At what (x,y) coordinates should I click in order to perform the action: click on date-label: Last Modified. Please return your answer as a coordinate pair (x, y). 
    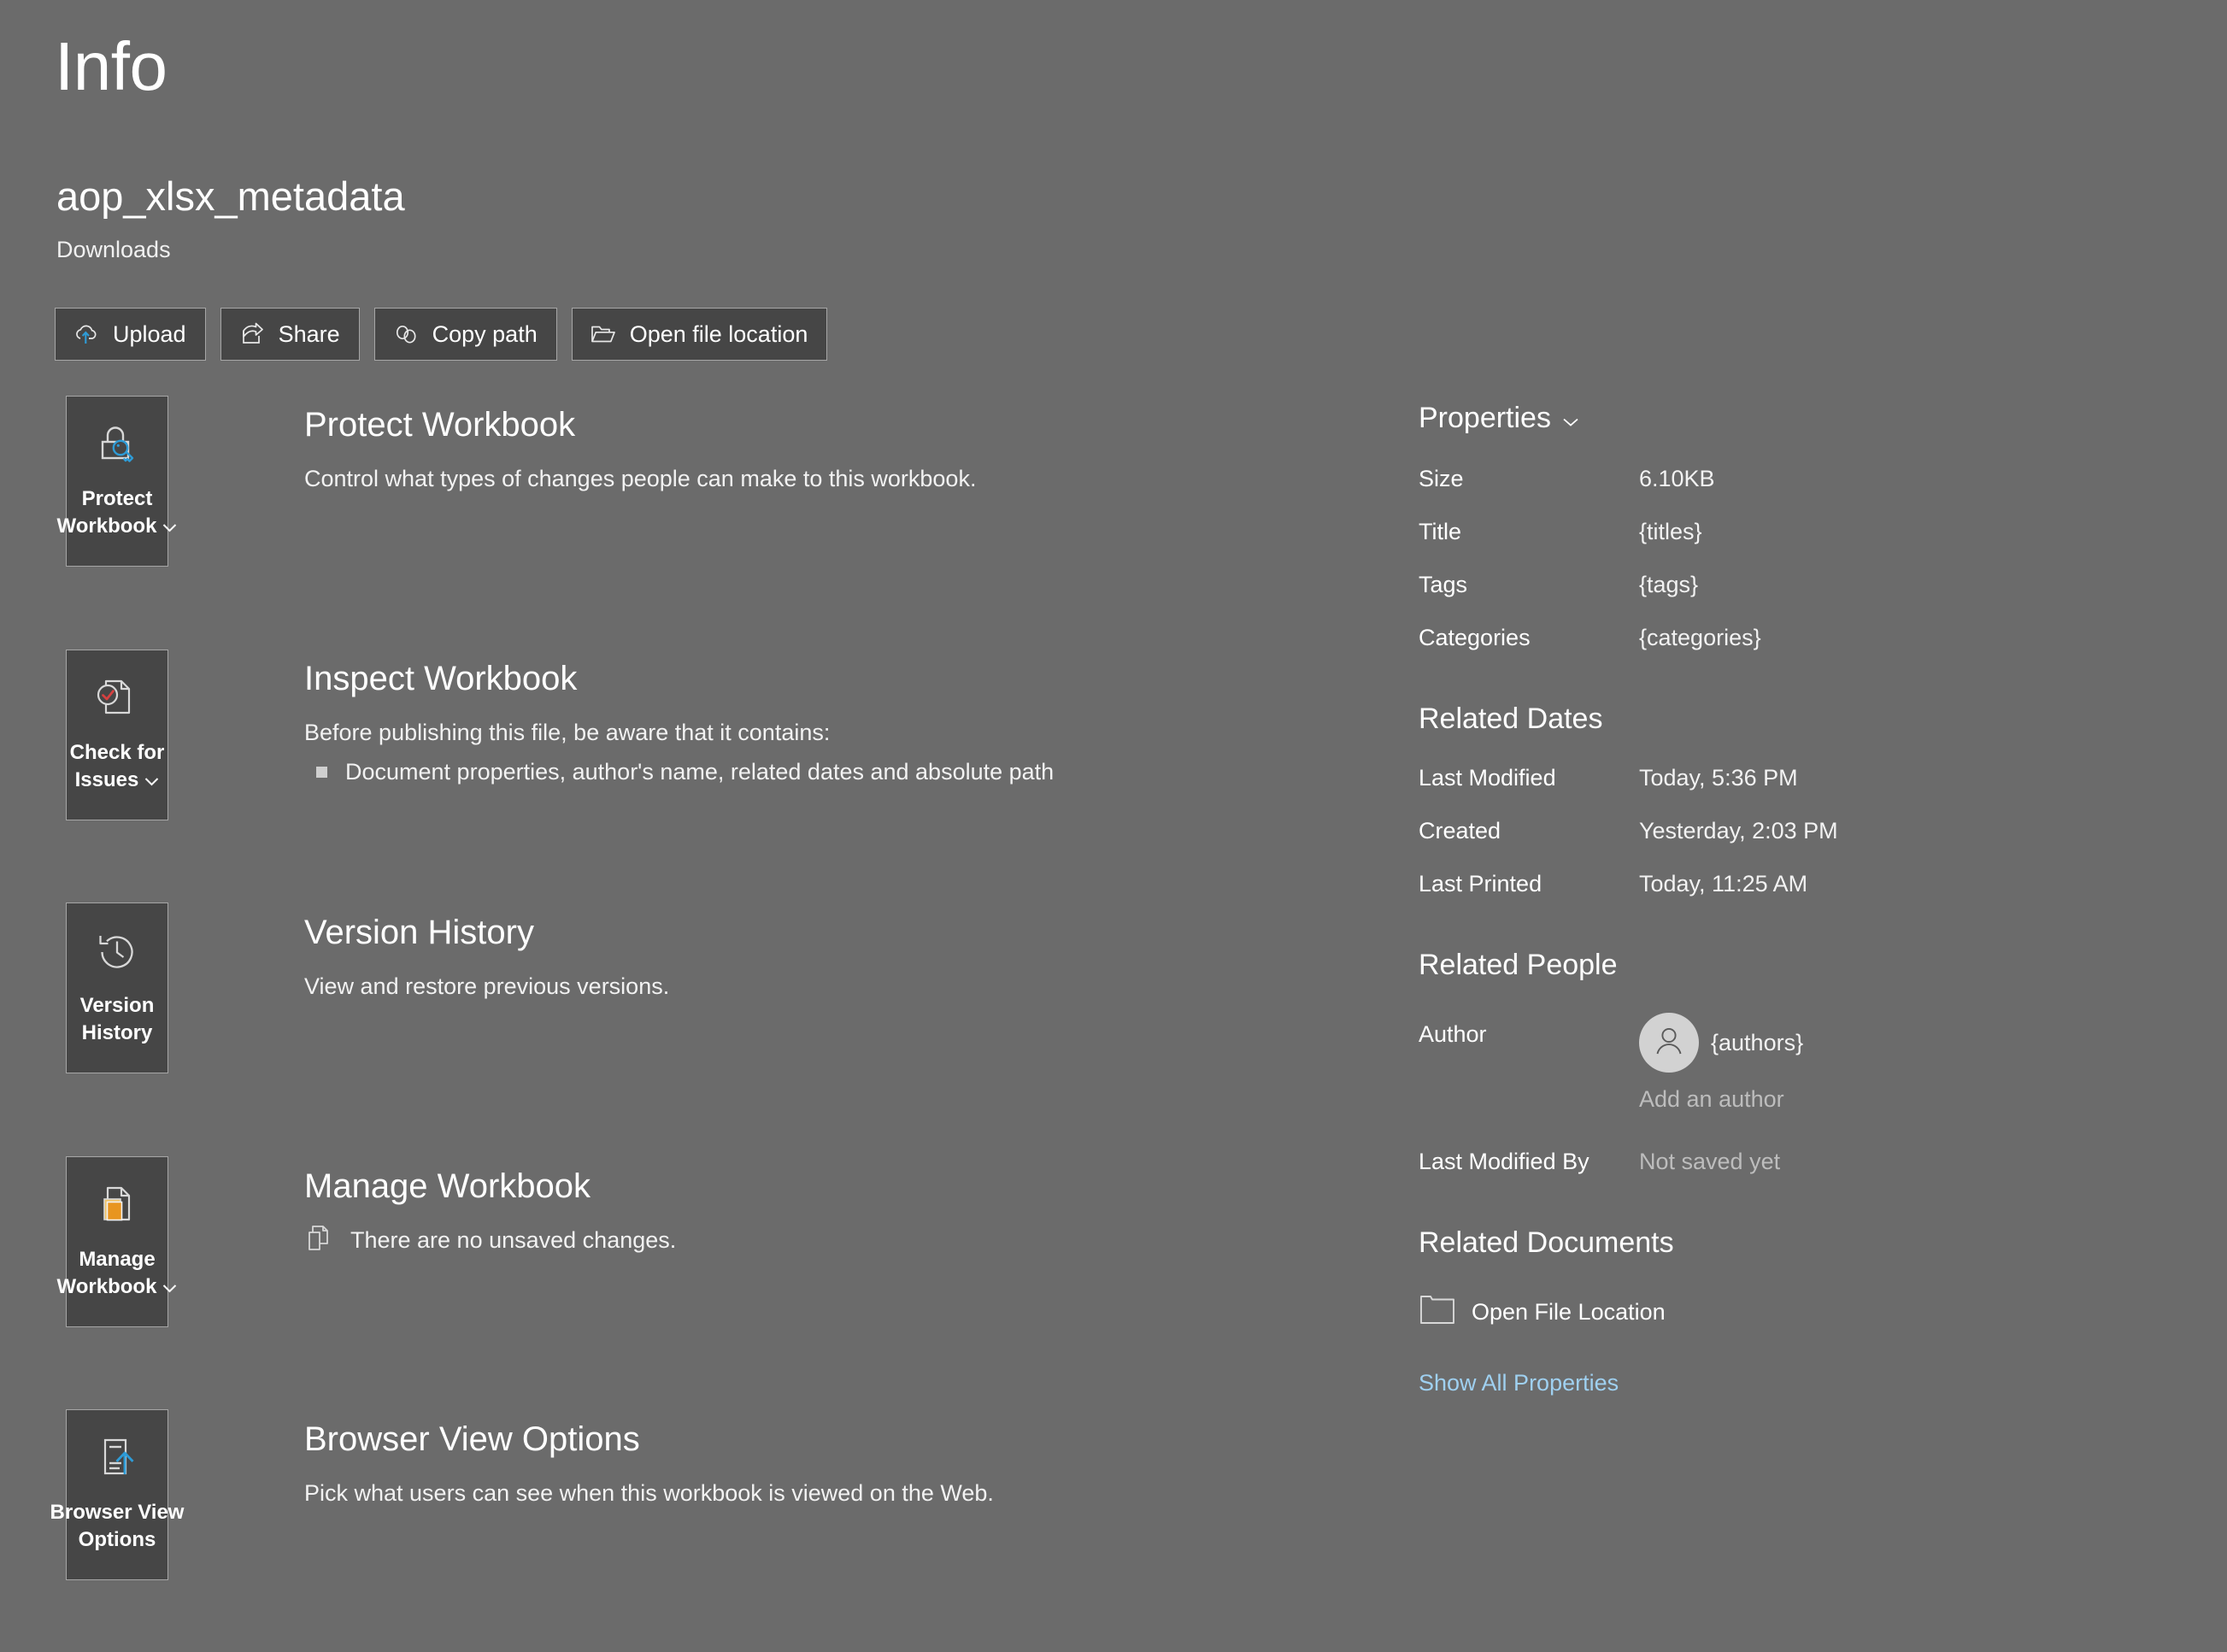
    Looking at the image, I should click on (1487, 778).